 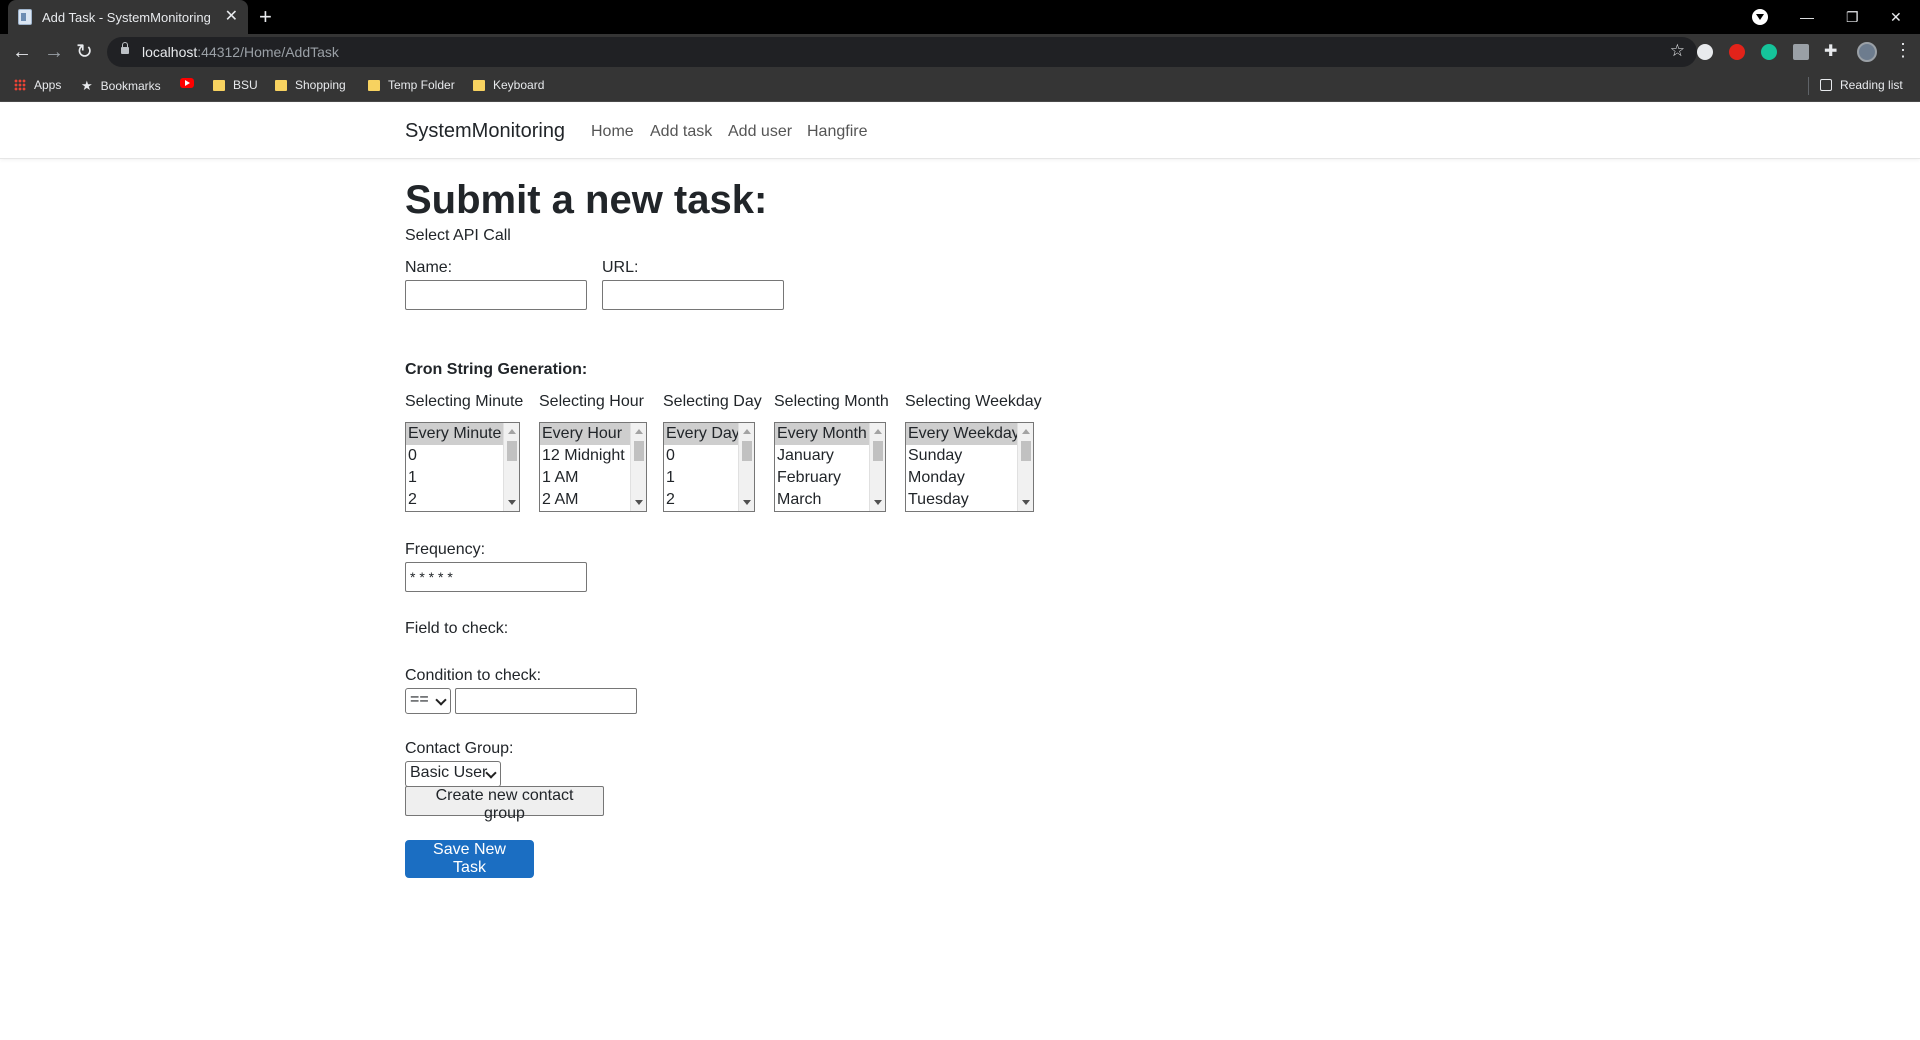 I want to click on create-contact-group-button: Create new contact group, so click(x=504, y=804).